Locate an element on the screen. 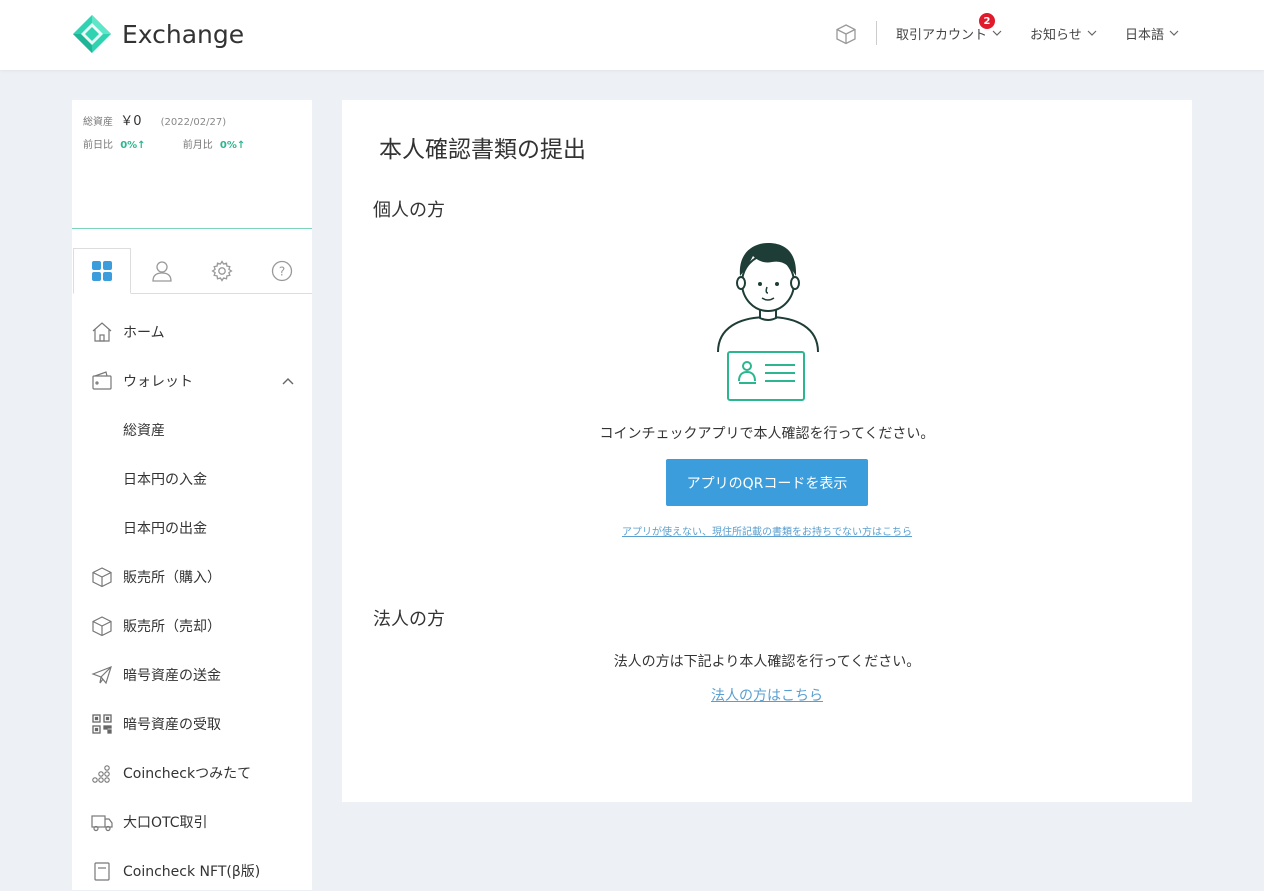 This screenshot has height=891, width=1264. tab-help: ? is located at coordinates (282, 271).